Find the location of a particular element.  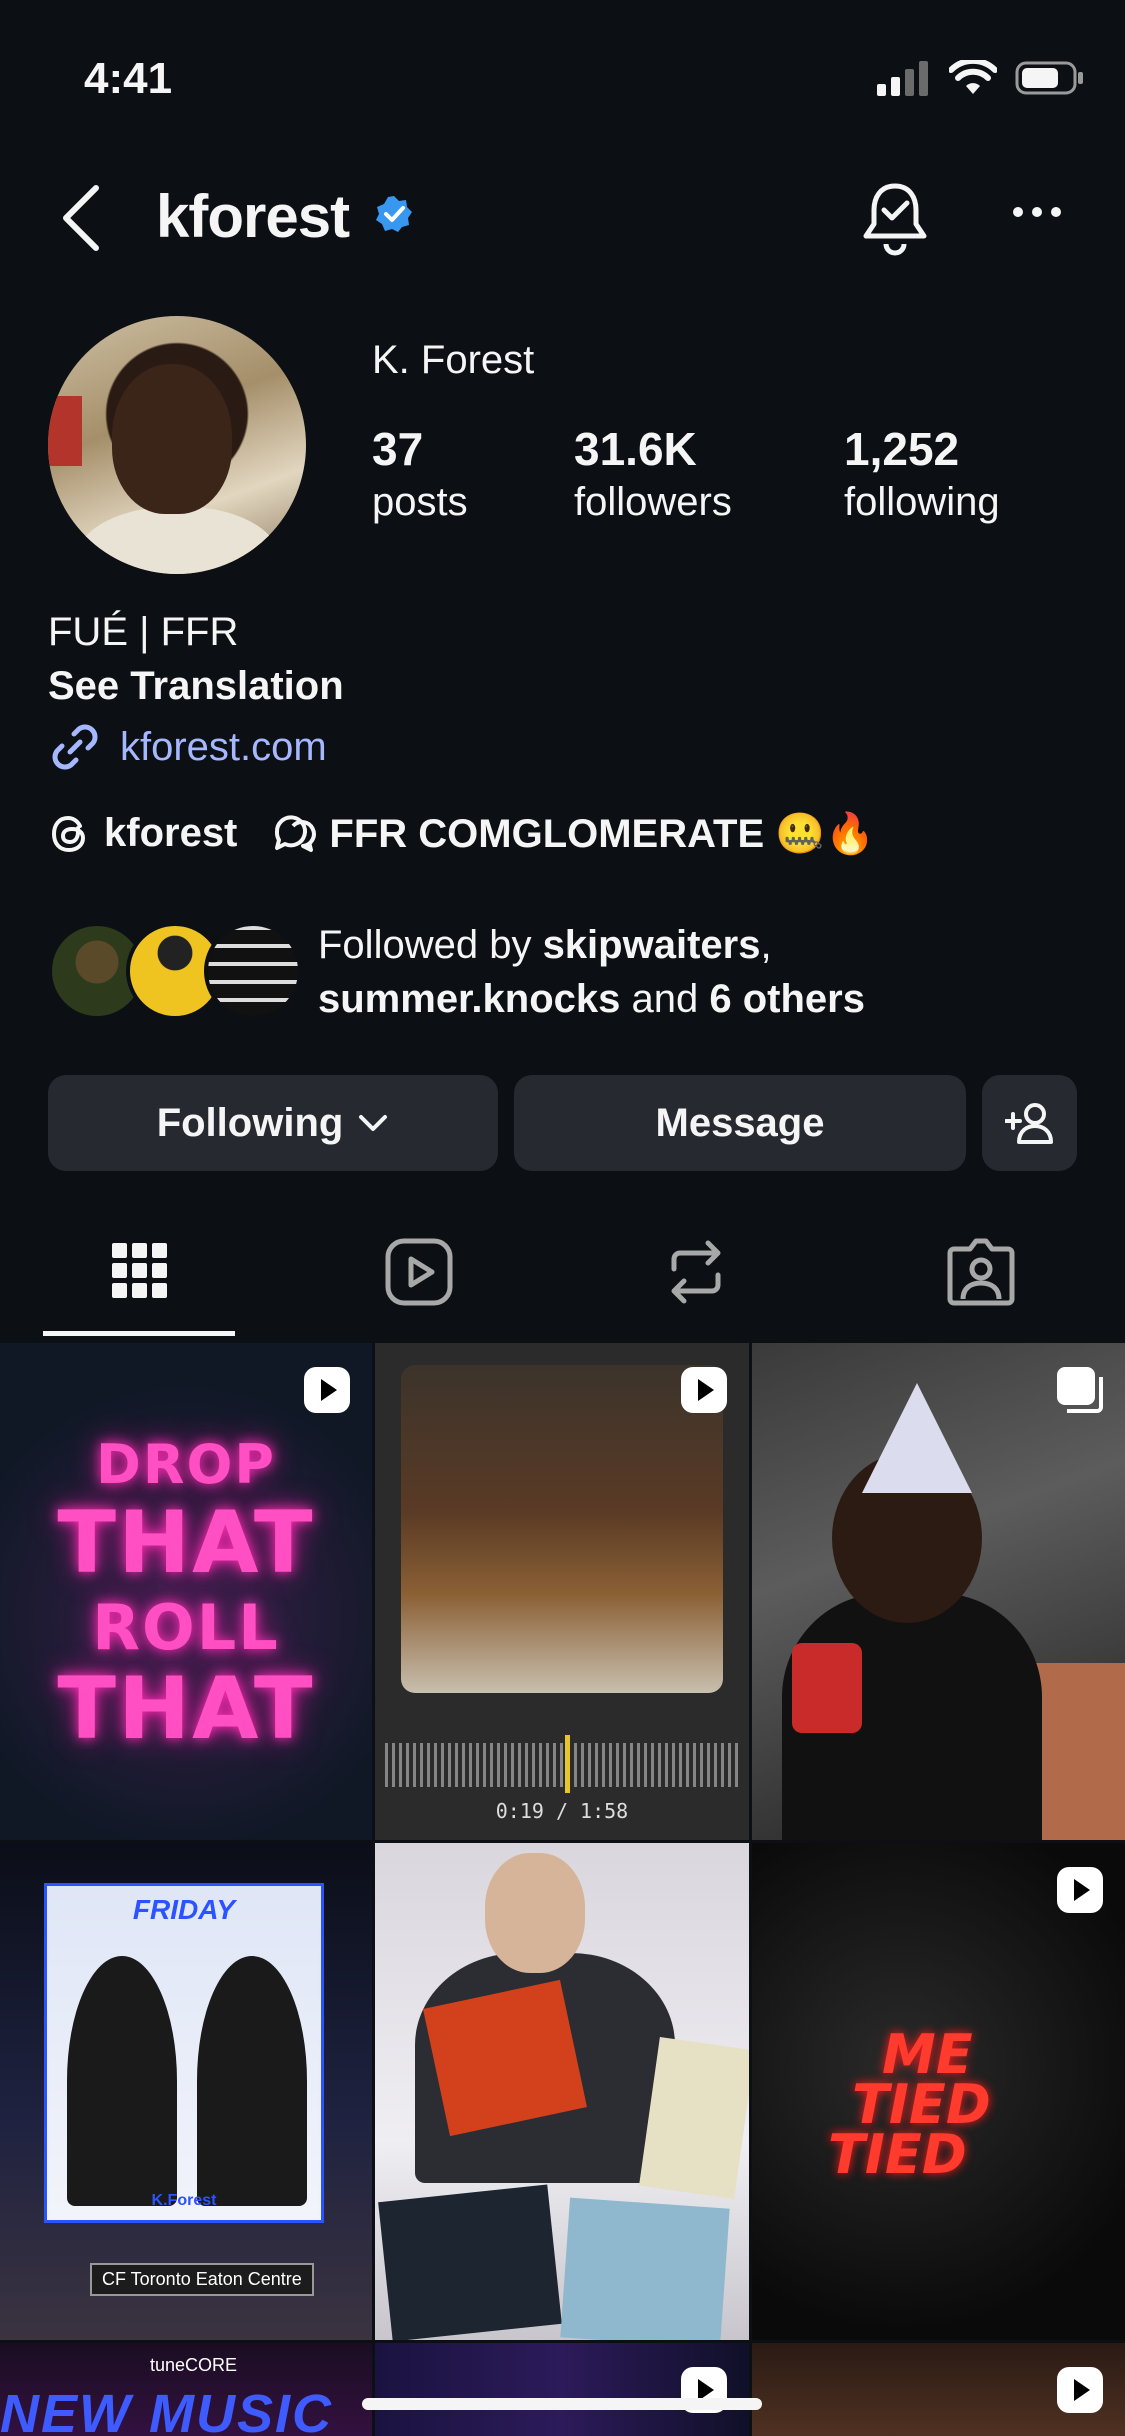

post3-sleeve is located at coordinates (827, 1688).